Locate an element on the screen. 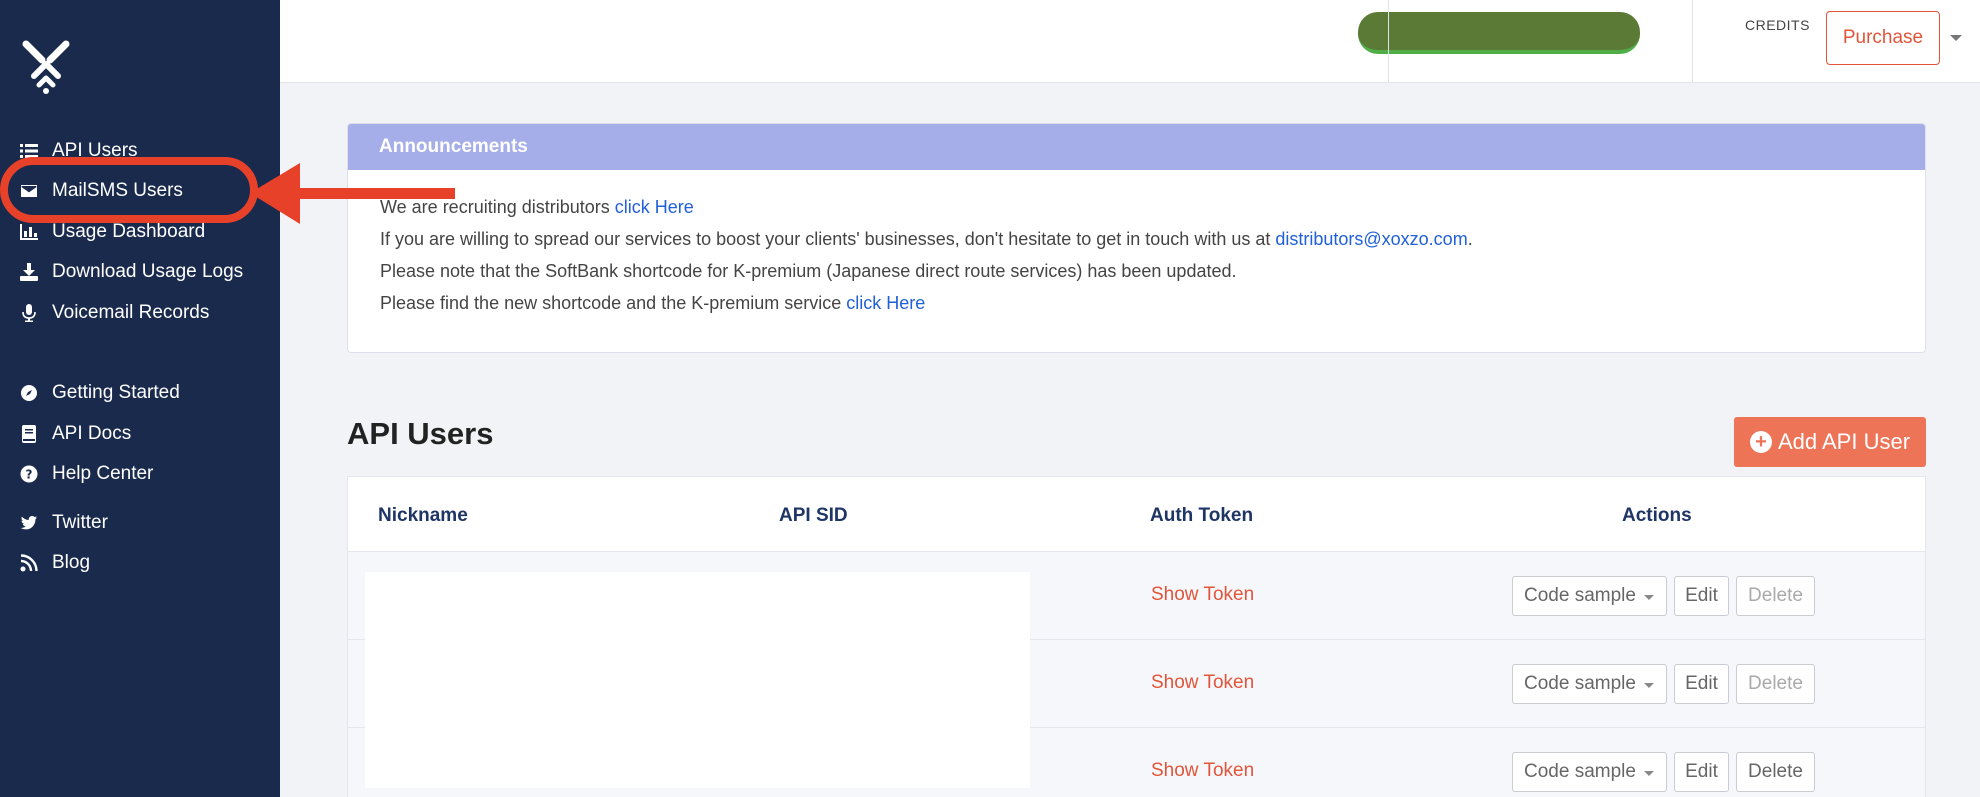  announcements-title: Announcements is located at coordinates (1136, 147).